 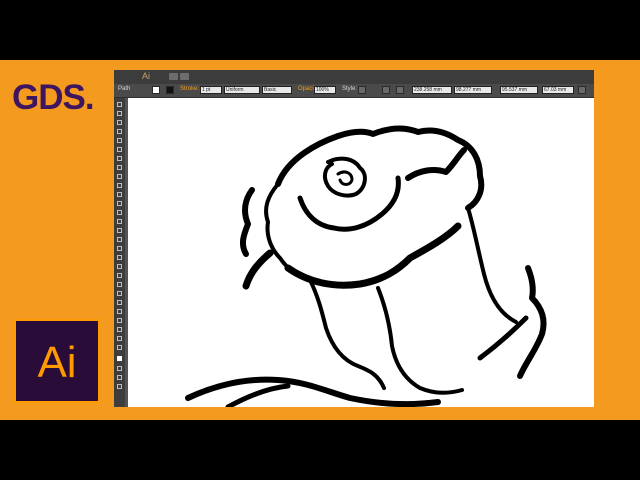 I want to click on width-tool-icon, so click(x=119, y=230).